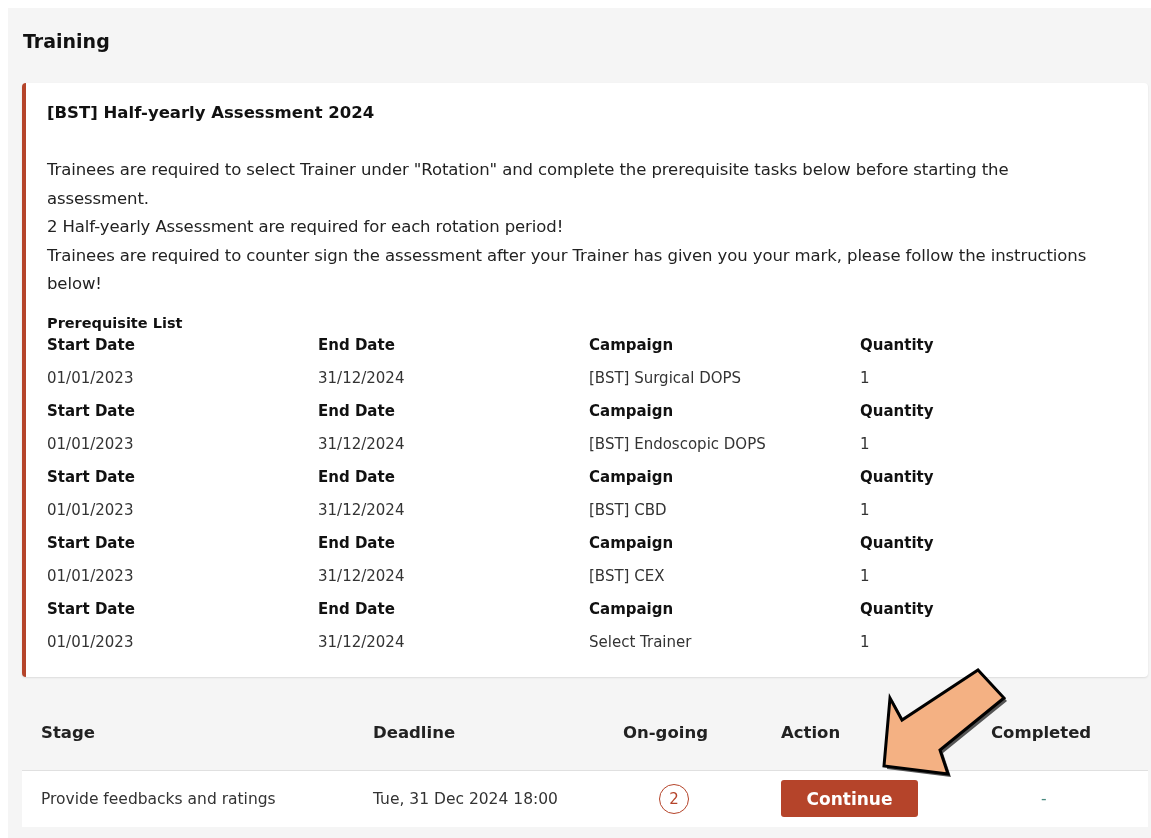 This screenshot has height=838, width=1151. I want to click on prerequisite-title: Prerequisite List, so click(115, 322).